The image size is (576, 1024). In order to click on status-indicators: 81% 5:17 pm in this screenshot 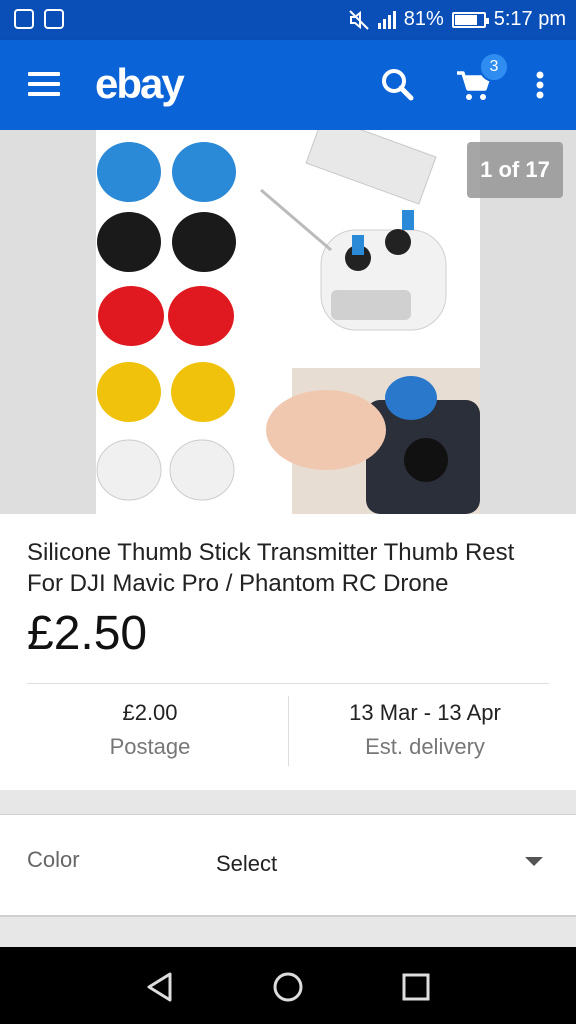, I will do `click(457, 19)`.